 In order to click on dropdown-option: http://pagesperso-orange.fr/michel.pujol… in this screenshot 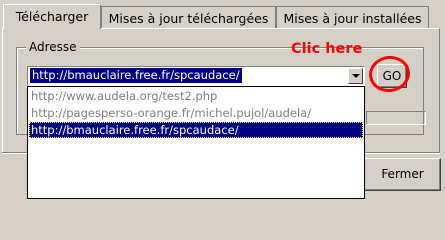, I will do `click(196, 113)`.